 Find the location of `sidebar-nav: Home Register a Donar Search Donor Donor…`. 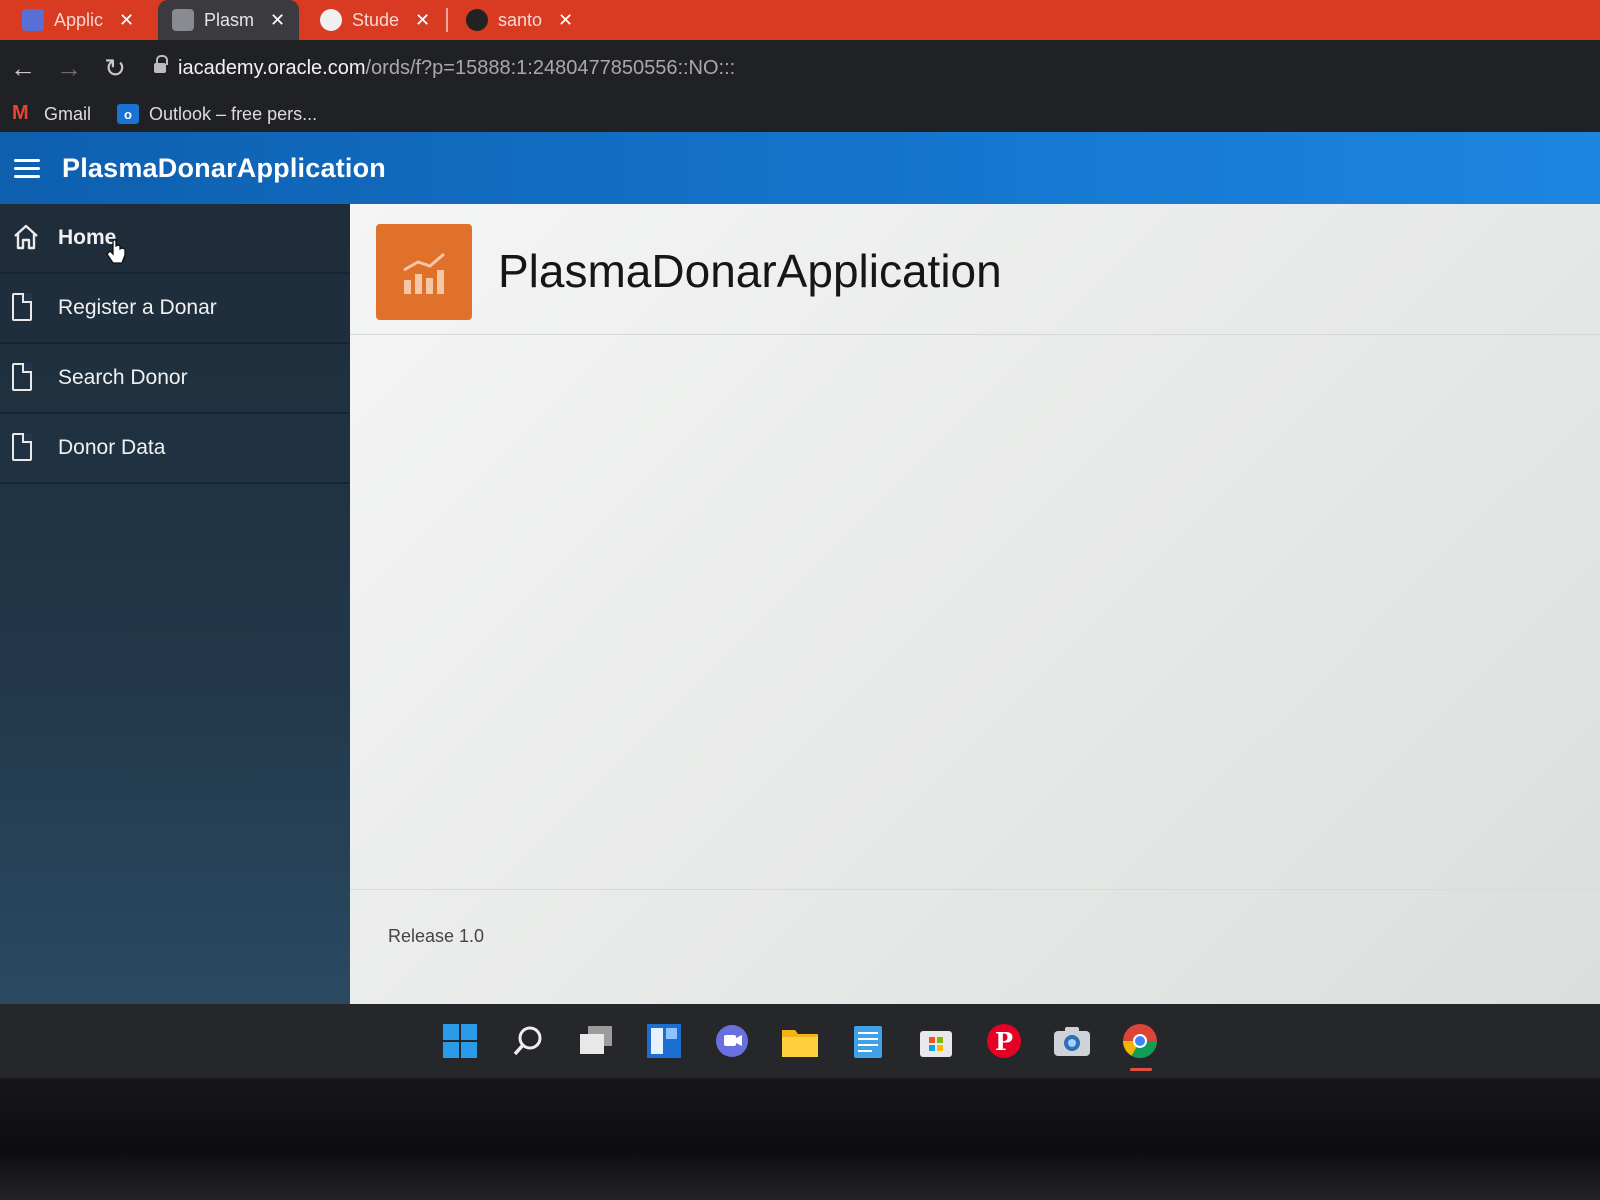

sidebar-nav: Home Register a Donar Search Donor Donor… is located at coordinates (175, 604).